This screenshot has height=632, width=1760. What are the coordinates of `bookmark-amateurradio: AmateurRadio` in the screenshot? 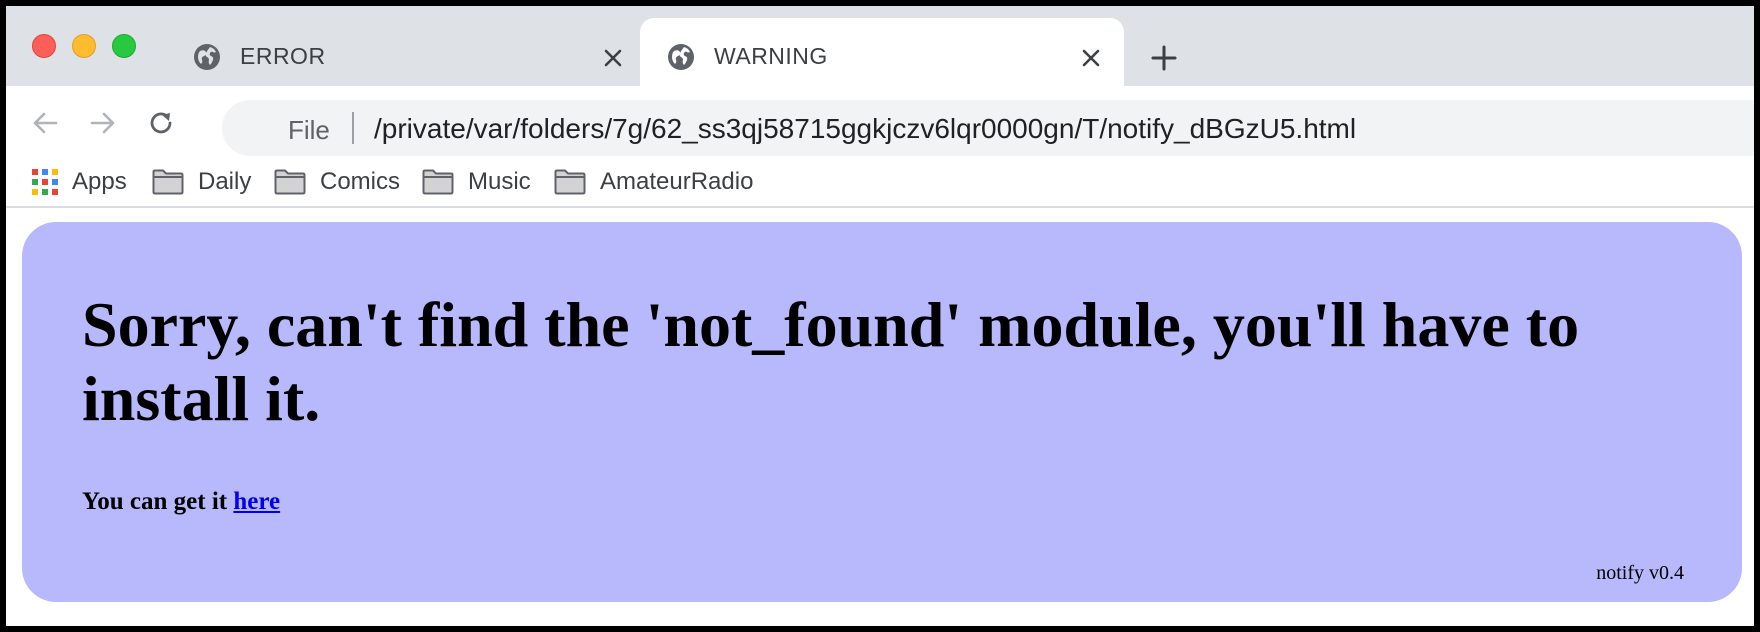 It's located at (653, 182).